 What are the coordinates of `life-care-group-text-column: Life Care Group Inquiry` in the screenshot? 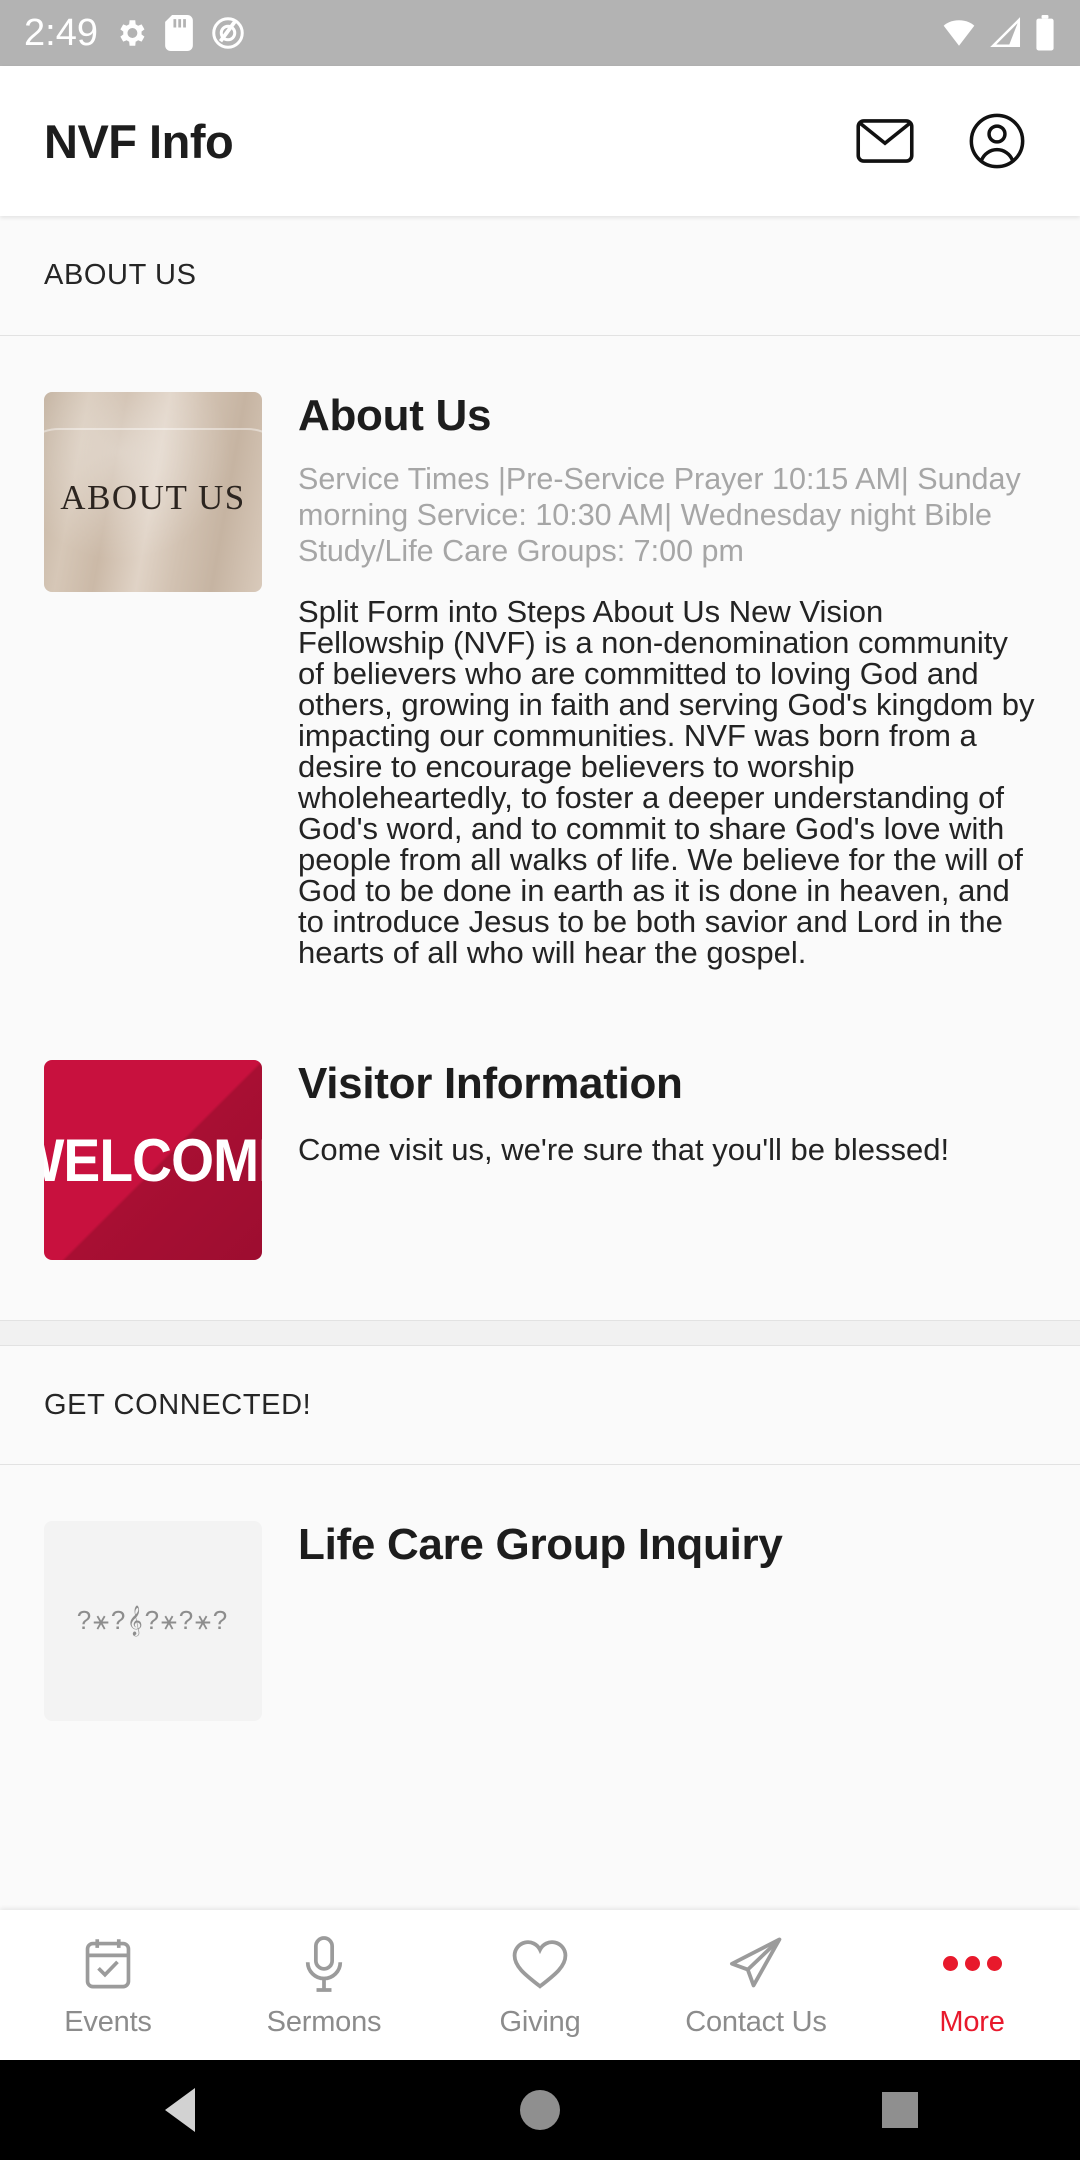 It's located at (667, 1620).